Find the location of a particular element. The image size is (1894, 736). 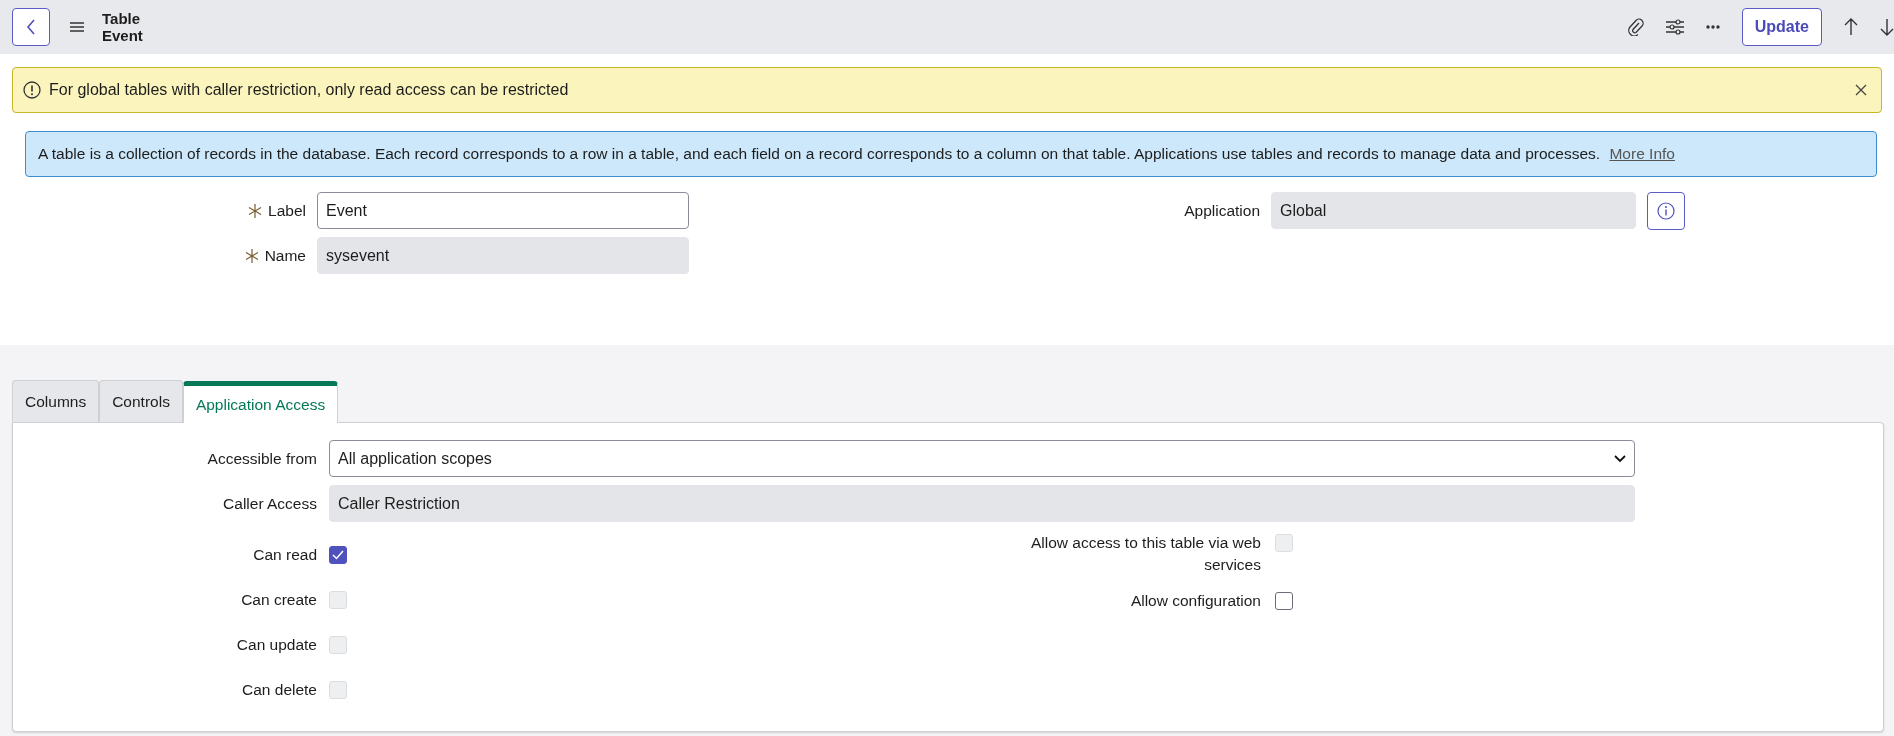

more-icon is located at coordinates (1712, 27).